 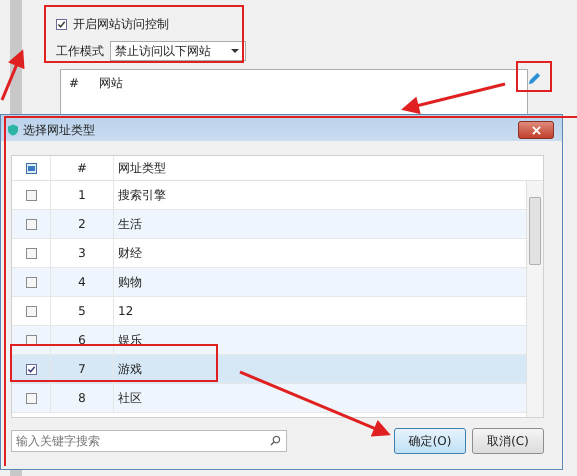 What do you see at coordinates (80, 51) in the screenshot?
I see `work-mode-label: 工作模式` at bounding box center [80, 51].